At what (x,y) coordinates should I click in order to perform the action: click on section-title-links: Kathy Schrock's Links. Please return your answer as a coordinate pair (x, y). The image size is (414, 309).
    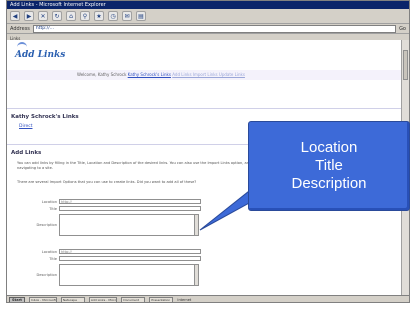
    Looking at the image, I should click on (45, 117).